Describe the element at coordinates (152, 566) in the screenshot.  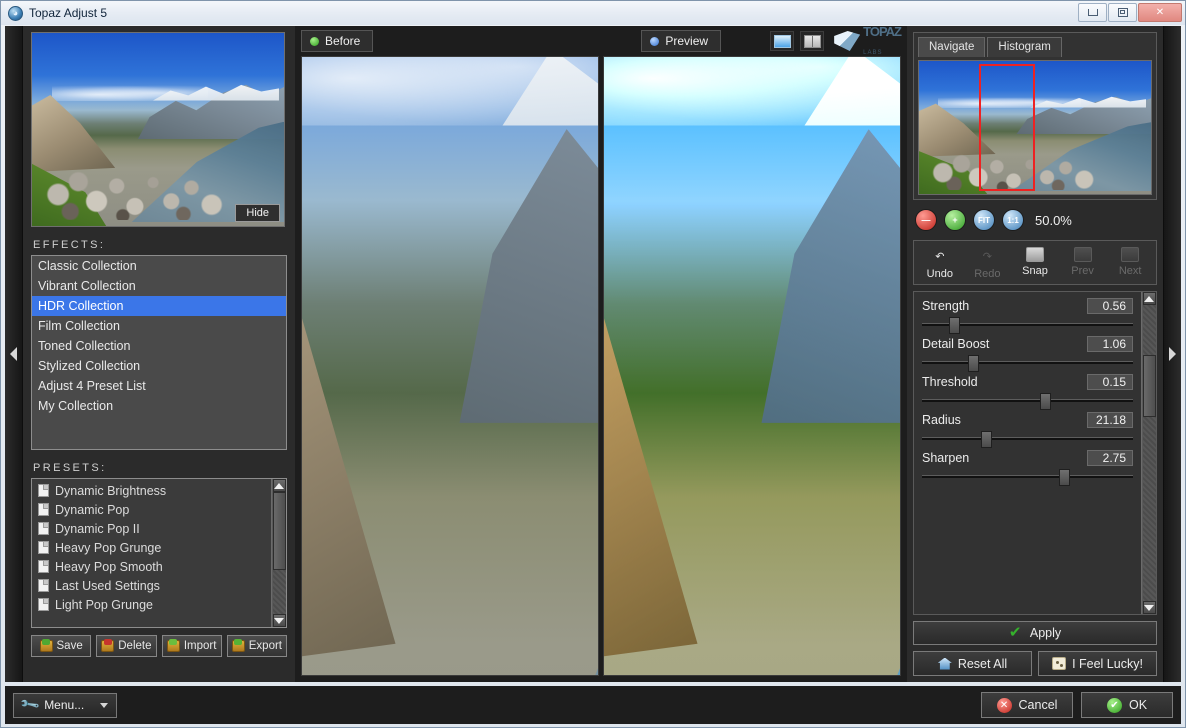
I see `list-item: Heavy Pop Smooth` at that location.